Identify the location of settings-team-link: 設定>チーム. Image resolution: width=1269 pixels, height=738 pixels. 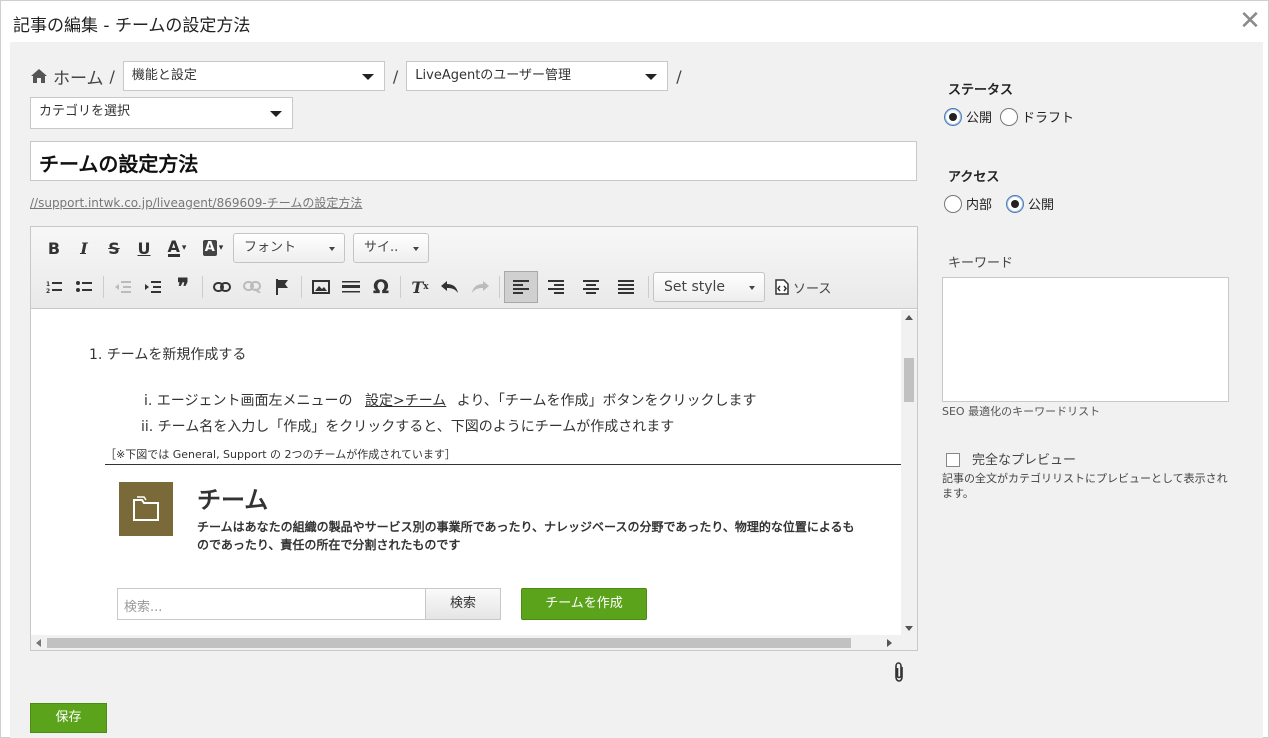
(405, 401).